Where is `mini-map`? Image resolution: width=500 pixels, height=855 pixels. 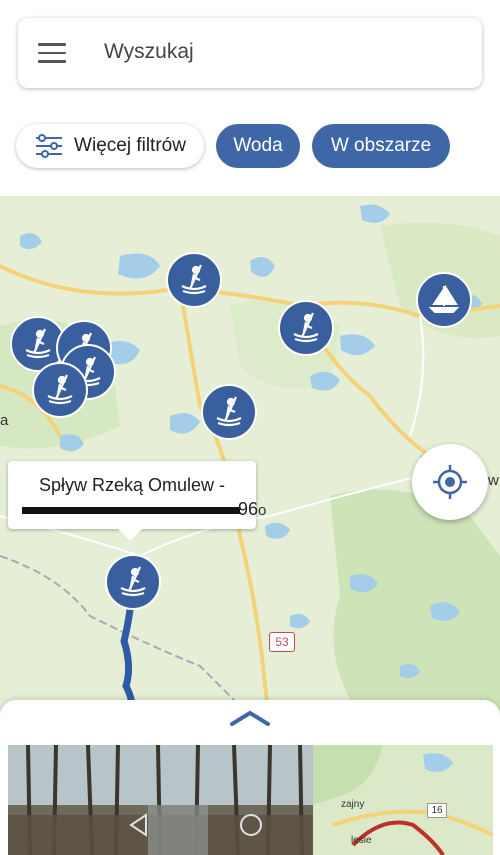
mini-map is located at coordinates (403, 800).